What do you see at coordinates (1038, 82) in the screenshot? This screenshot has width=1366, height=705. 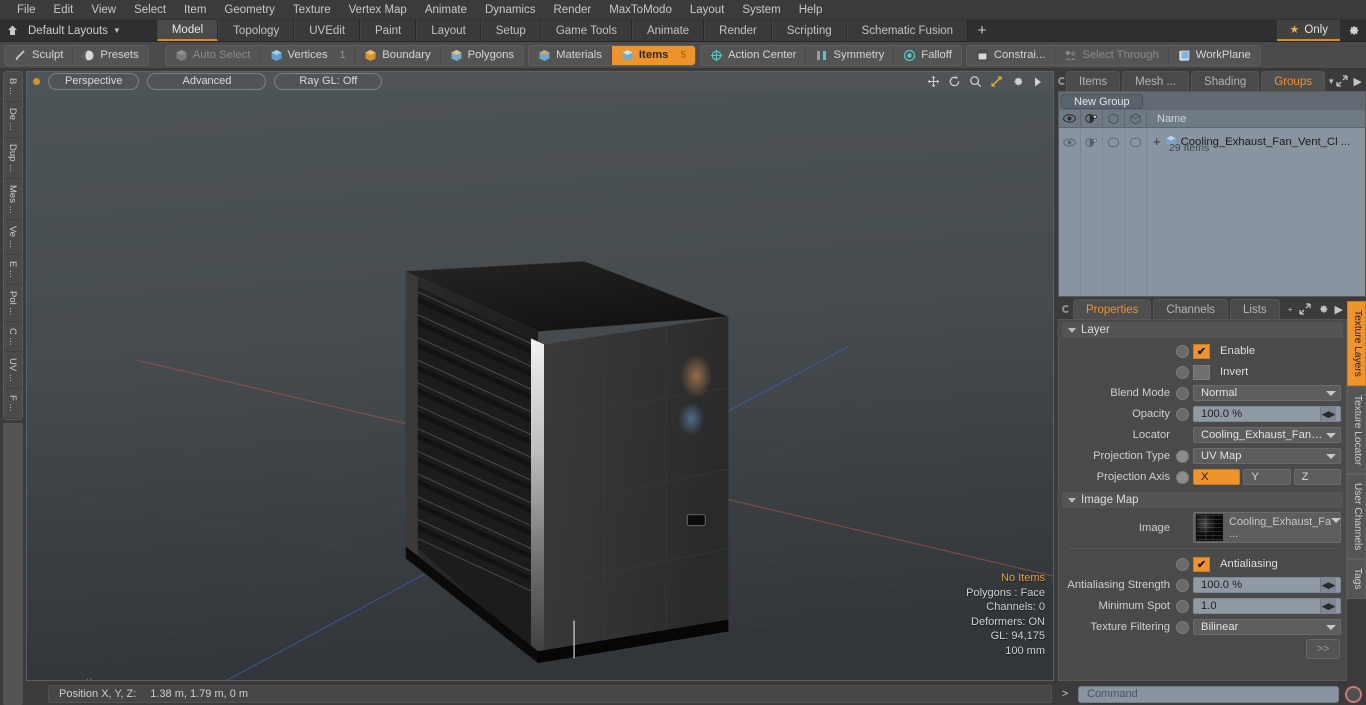 I see `play-icon` at bounding box center [1038, 82].